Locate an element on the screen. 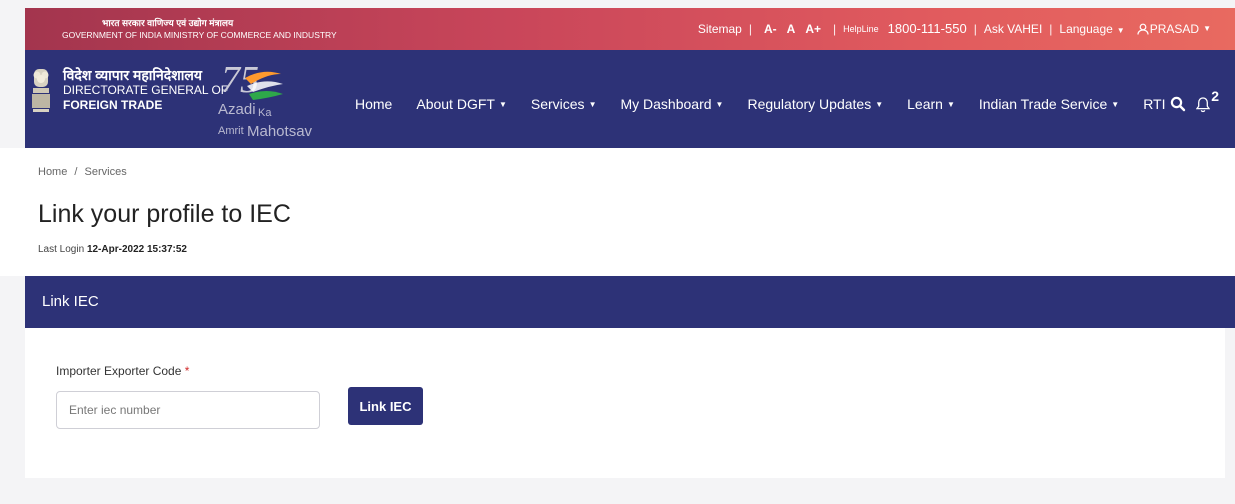 The height and width of the screenshot is (504, 1235). nav-home: Home is located at coordinates (373, 104).